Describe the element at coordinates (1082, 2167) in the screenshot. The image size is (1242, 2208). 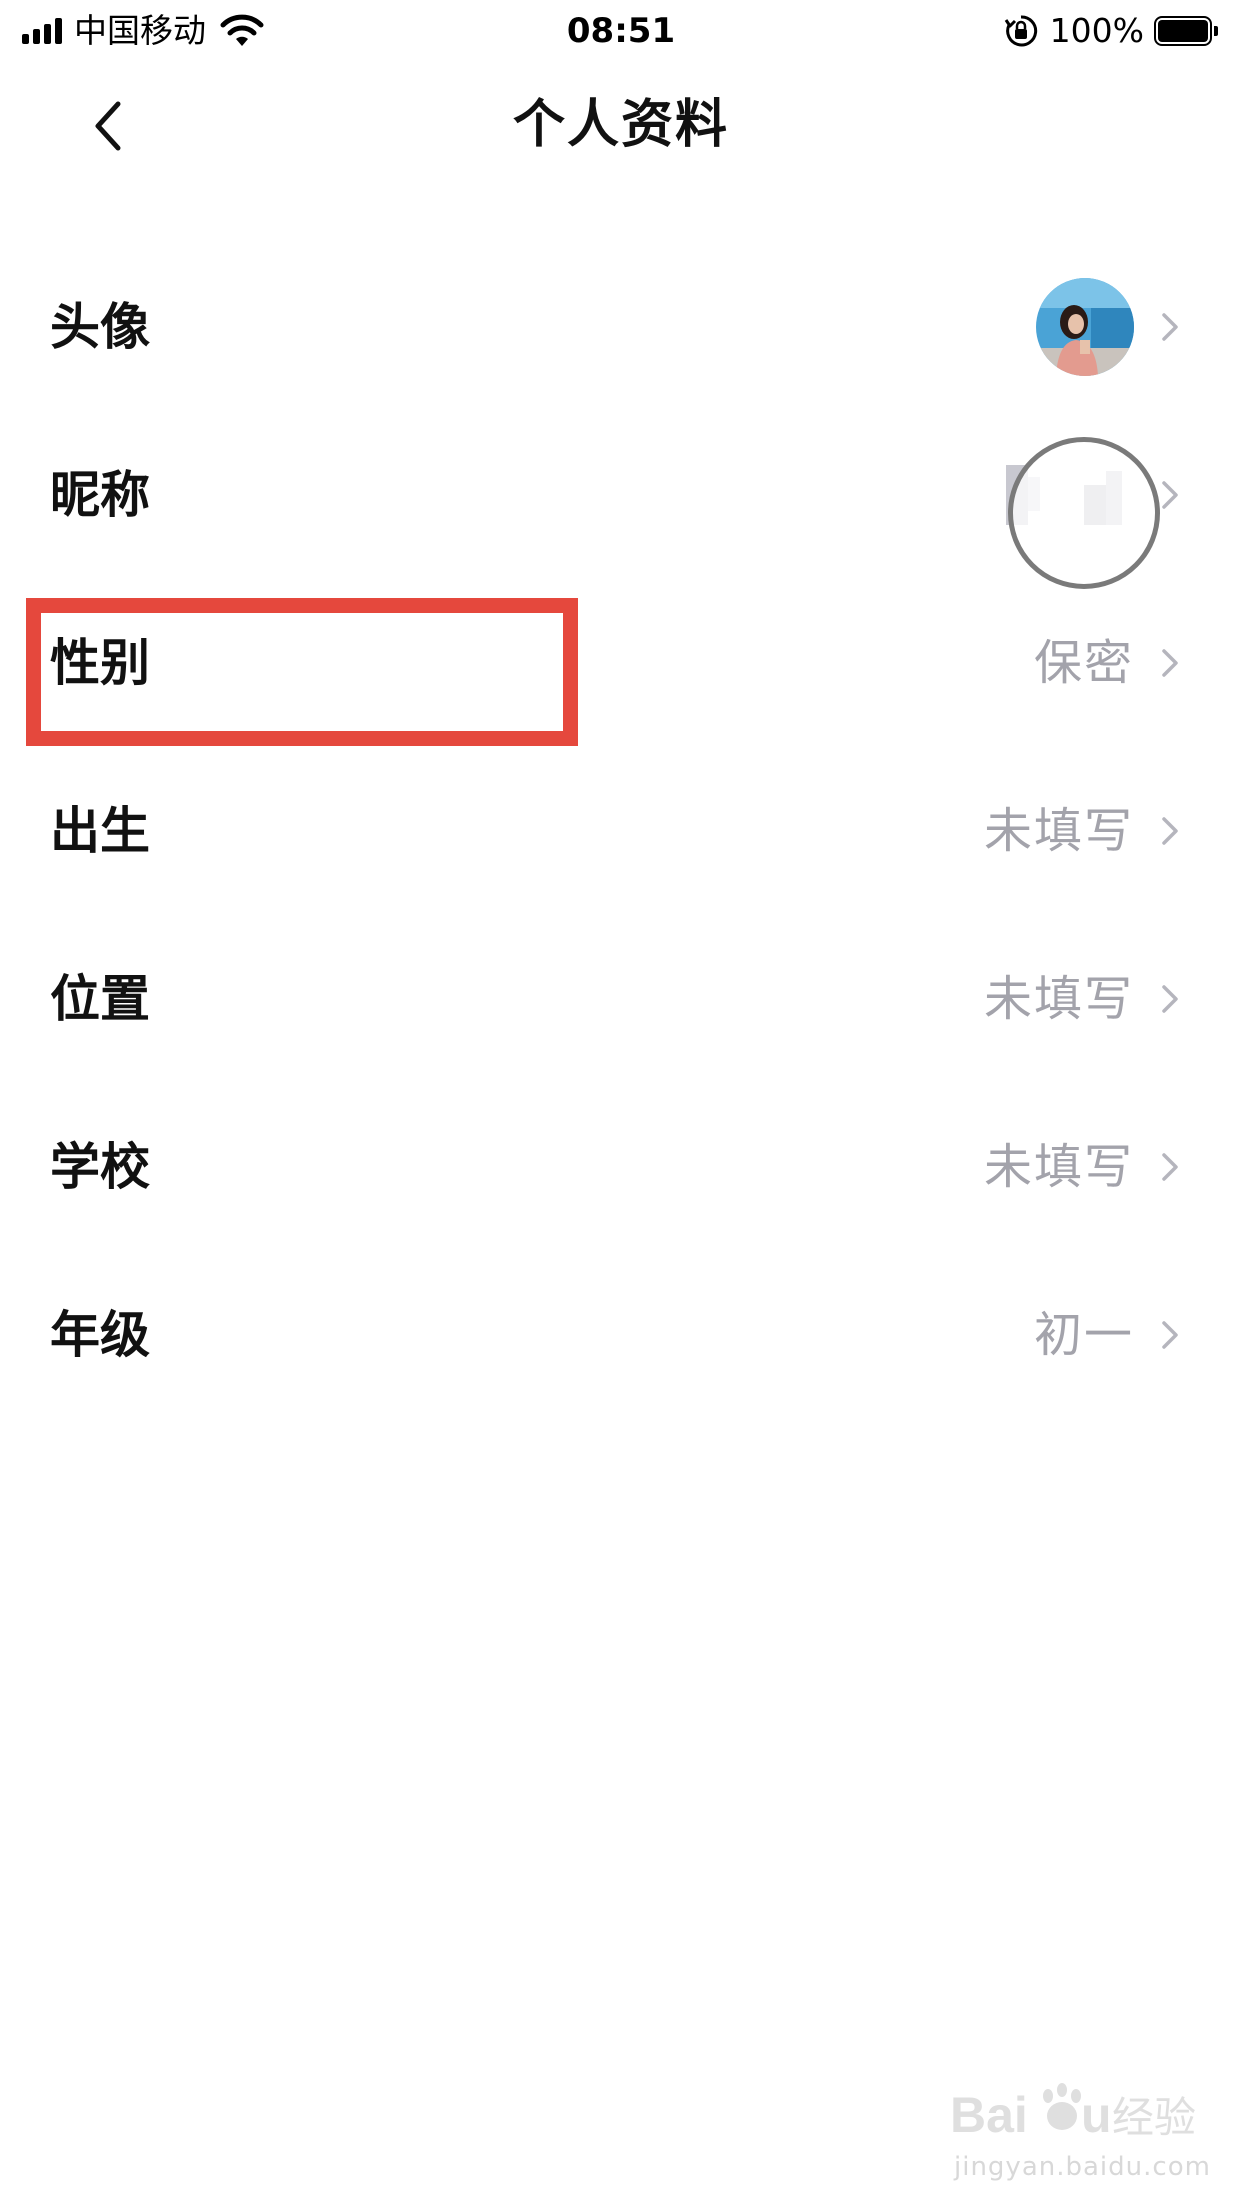
I see `watermark-url: jingyan.baidu.com` at that location.